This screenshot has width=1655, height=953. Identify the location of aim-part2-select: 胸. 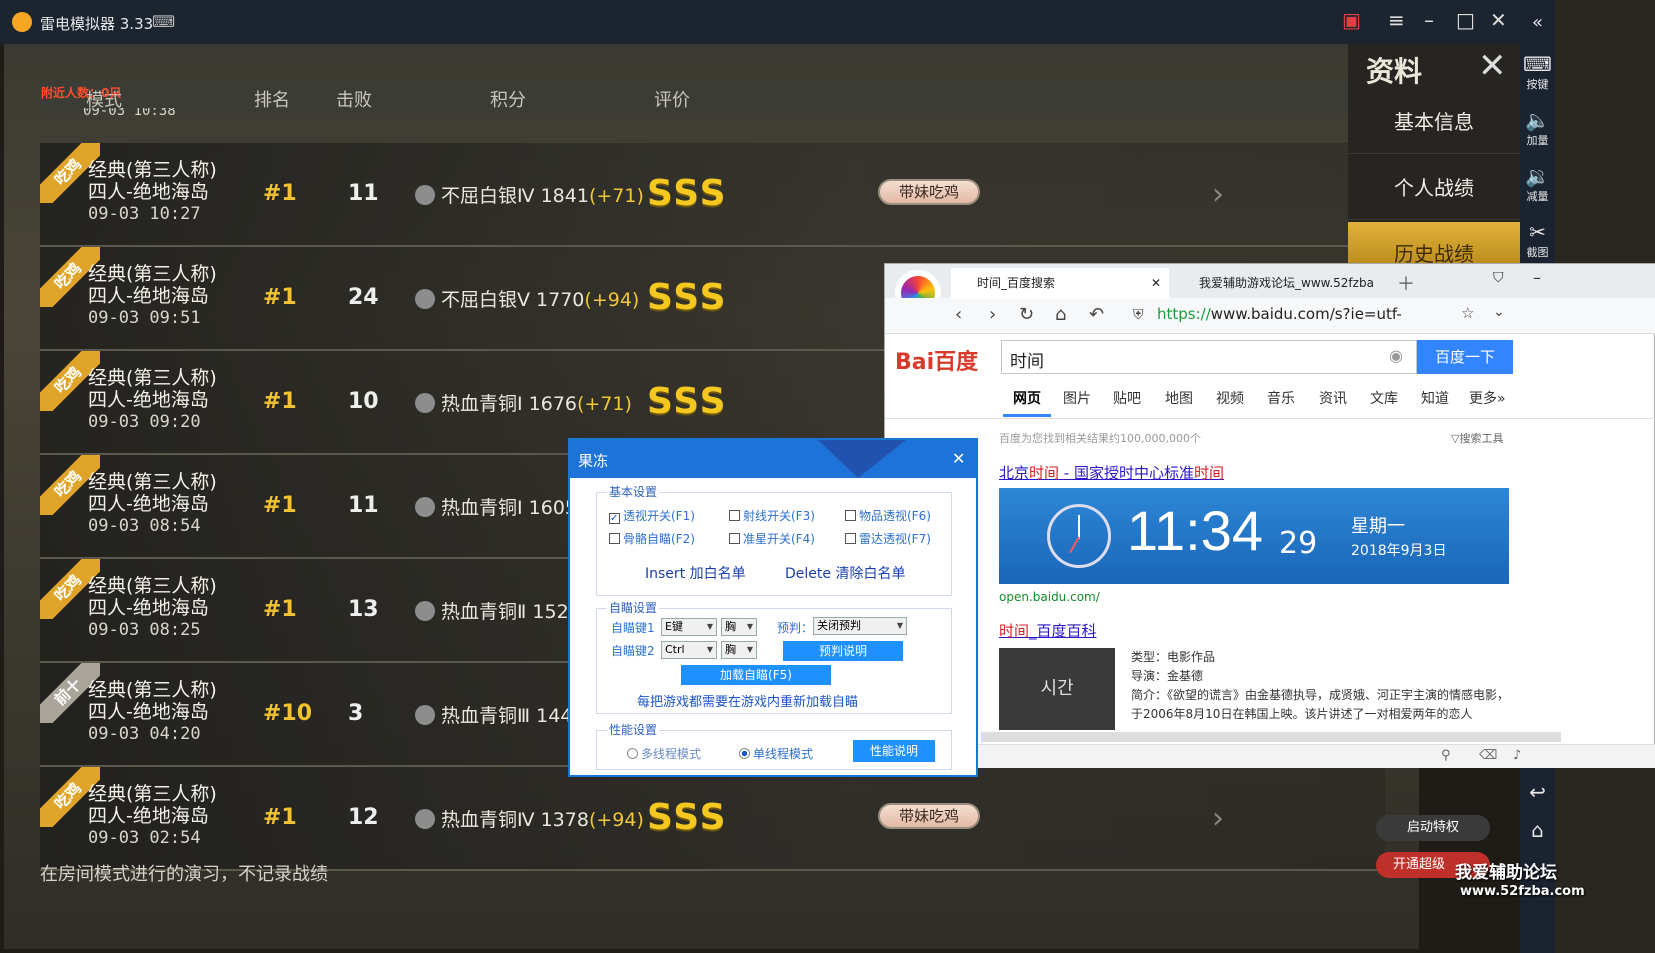
(739, 650).